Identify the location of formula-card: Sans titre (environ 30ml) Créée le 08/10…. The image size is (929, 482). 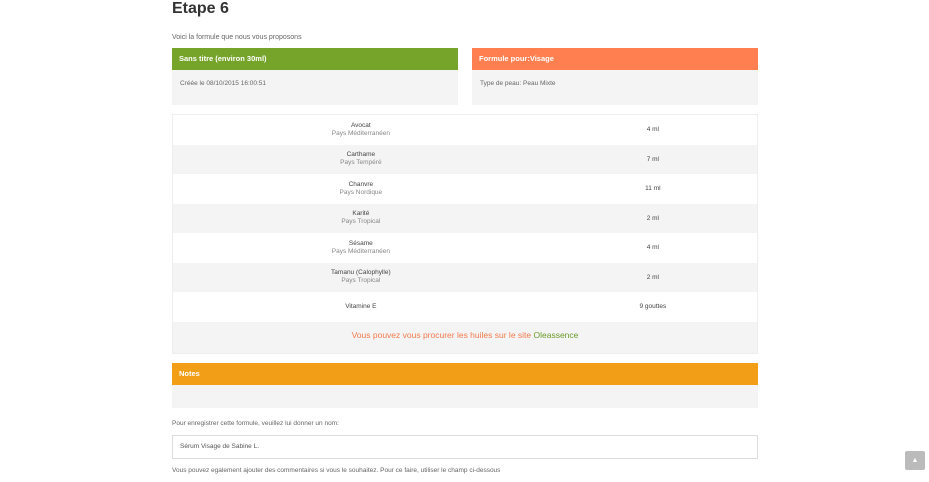
(315, 76).